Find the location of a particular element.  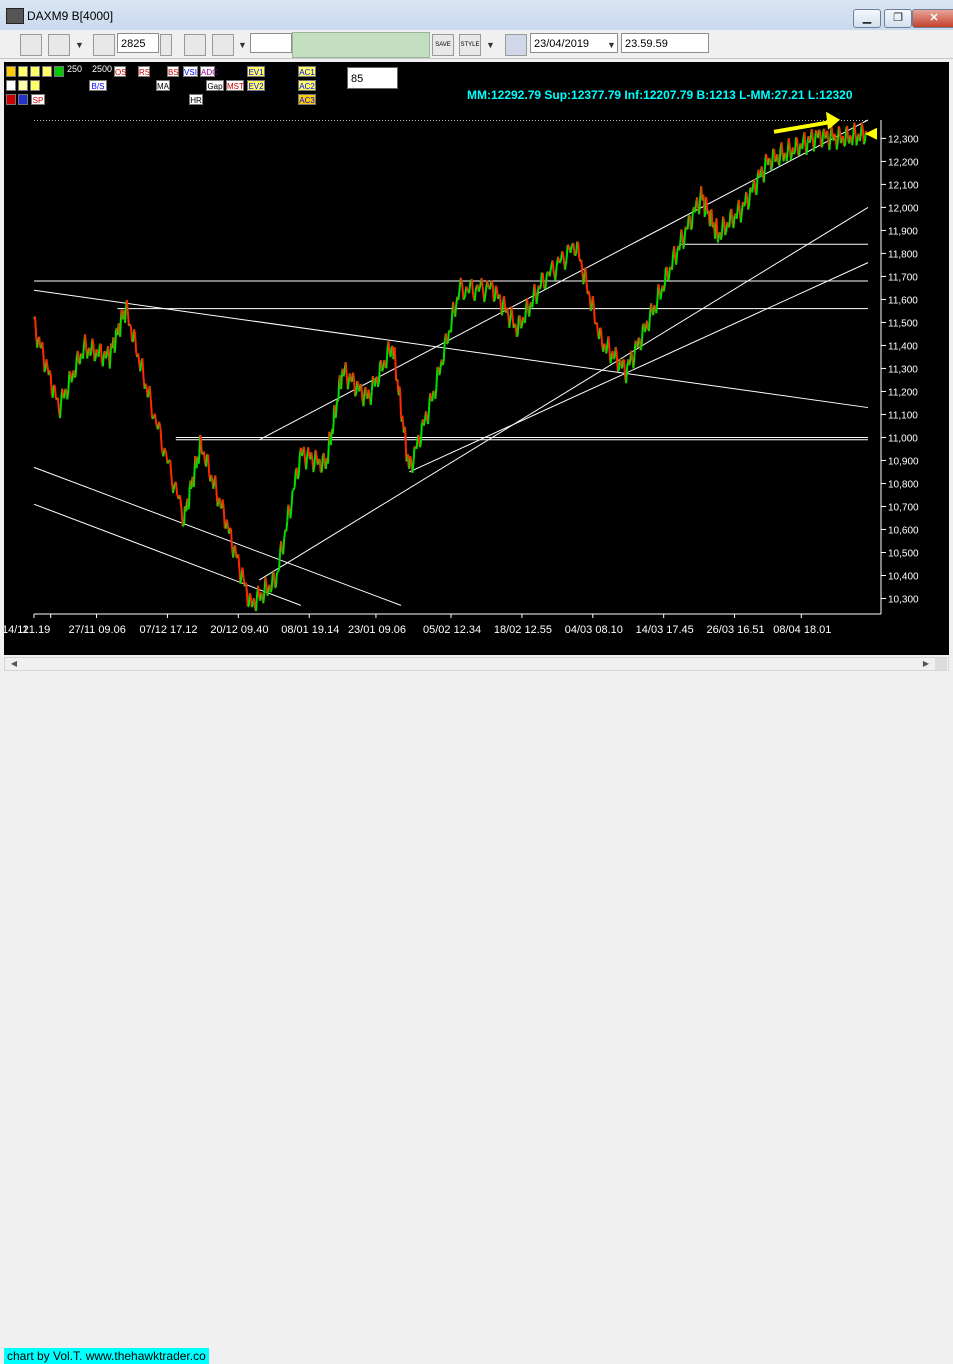

save-button: SAVE is located at coordinates (443, 45).